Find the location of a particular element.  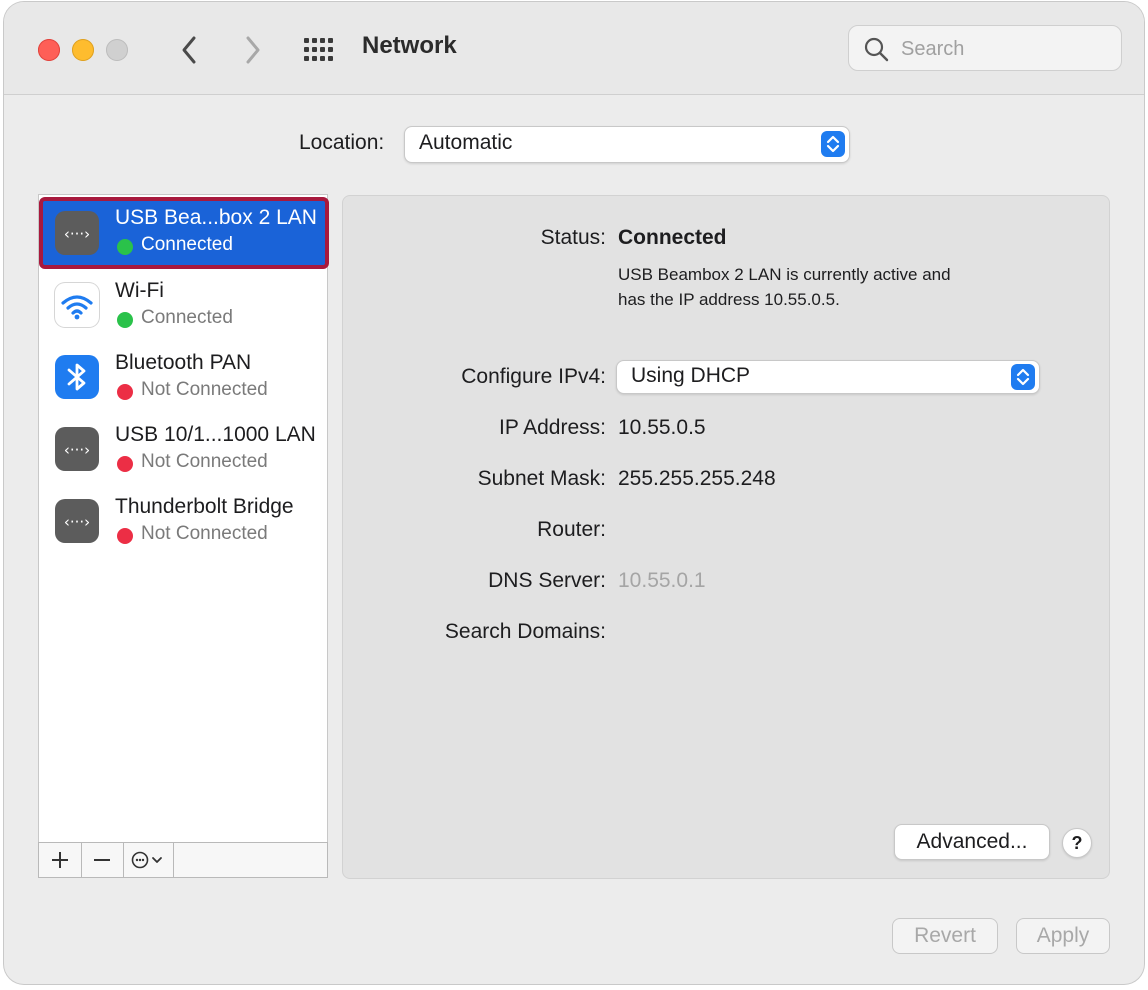

location-label: Location: is located at coordinates (342, 142).